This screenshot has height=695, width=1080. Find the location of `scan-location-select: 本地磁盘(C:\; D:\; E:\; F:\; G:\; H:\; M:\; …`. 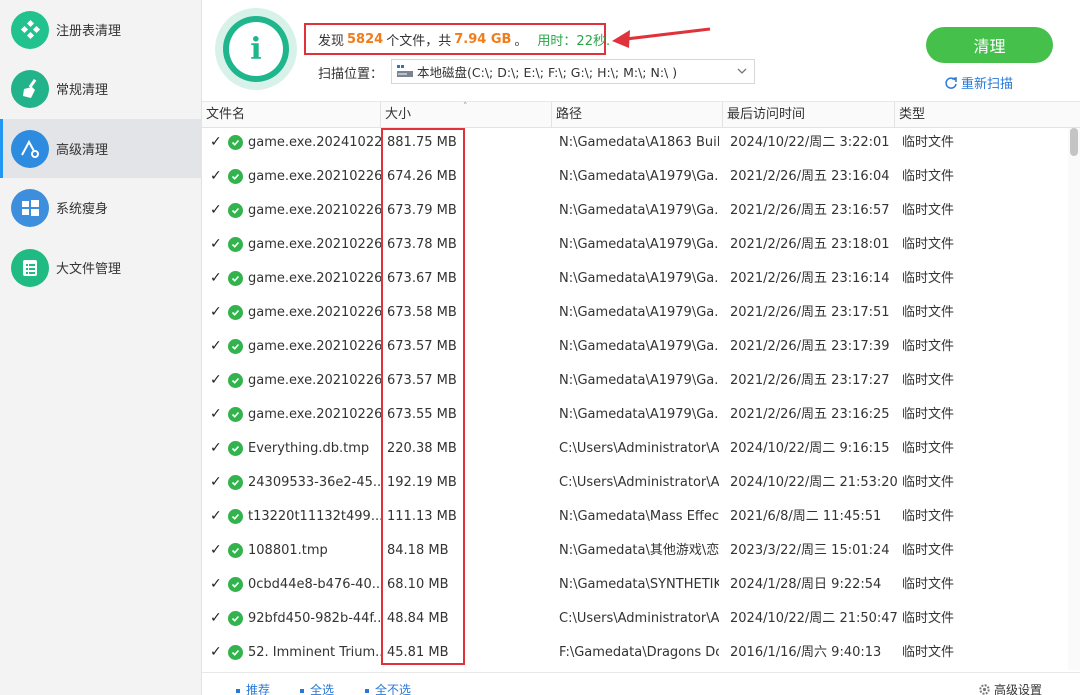

scan-location-select: 本地磁盘(C:\; D:\; E:\; F:\; G:\; H:\; M:\; … is located at coordinates (573, 71).